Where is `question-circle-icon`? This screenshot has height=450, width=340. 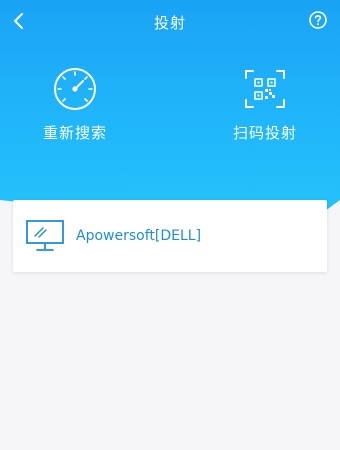 question-circle-icon is located at coordinates (318, 20).